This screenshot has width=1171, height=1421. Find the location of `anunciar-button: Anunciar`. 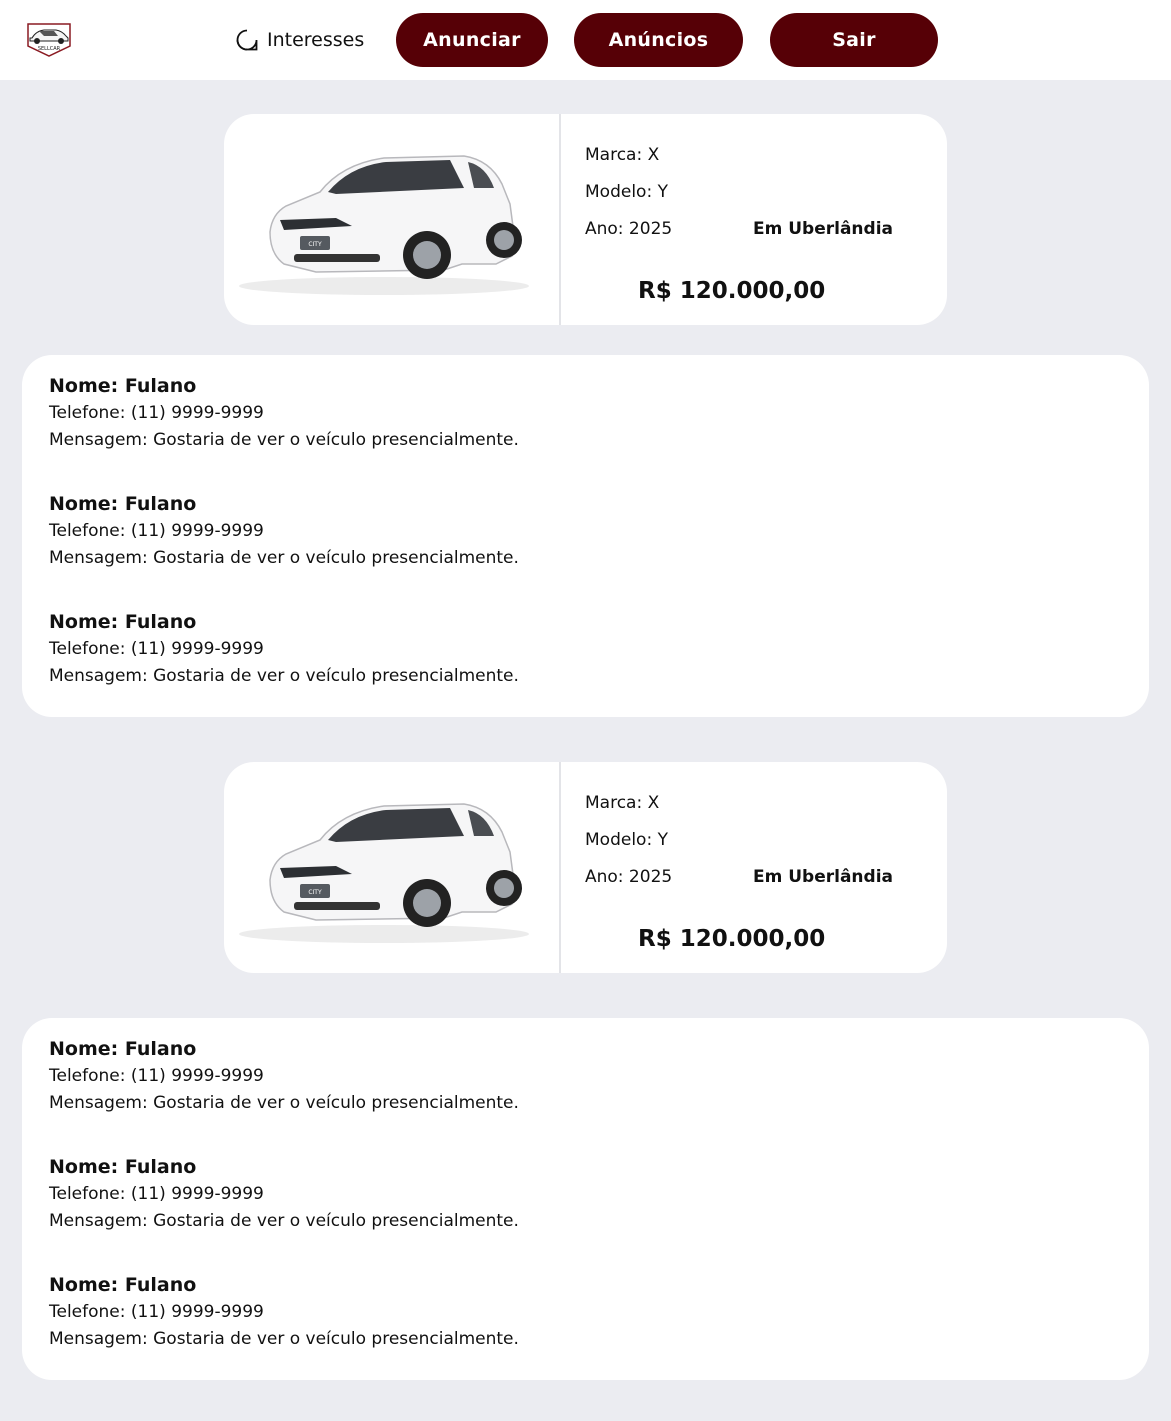

anunciar-button: Anunciar is located at coordinates (472, 40).